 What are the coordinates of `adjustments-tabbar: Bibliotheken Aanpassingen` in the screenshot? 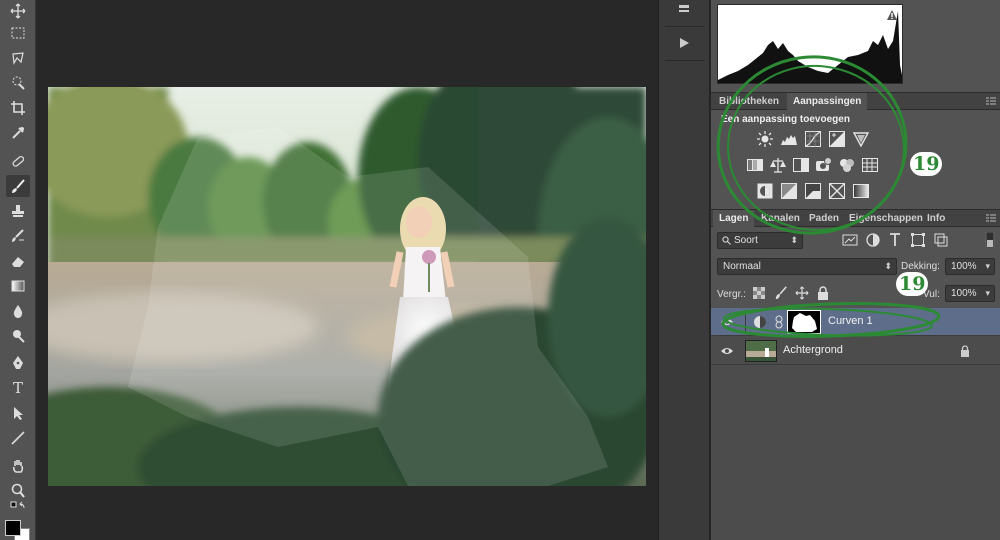 It's located at (855, 101).